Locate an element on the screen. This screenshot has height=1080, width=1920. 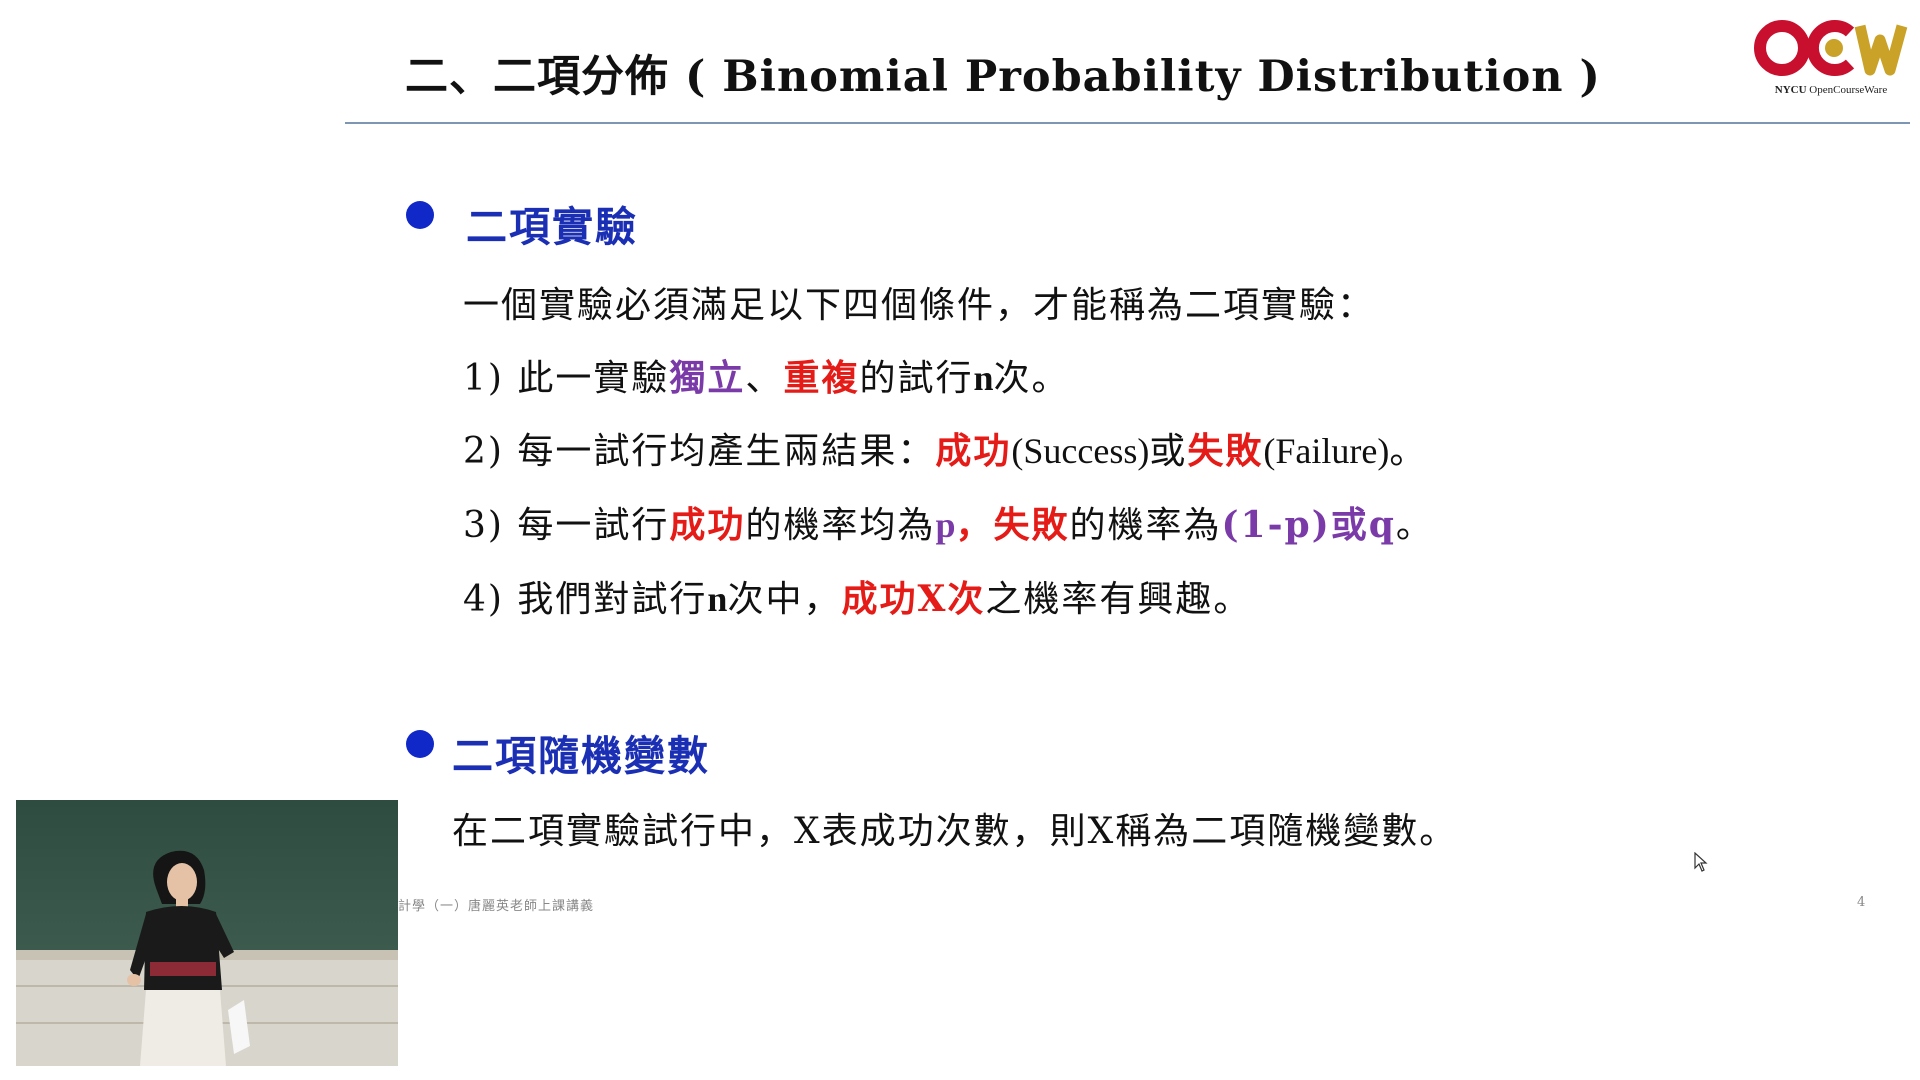
condition-4: 4) 我們對試行n次中，成功X次之機率有興趣。 is located at coordinates (857, 599).